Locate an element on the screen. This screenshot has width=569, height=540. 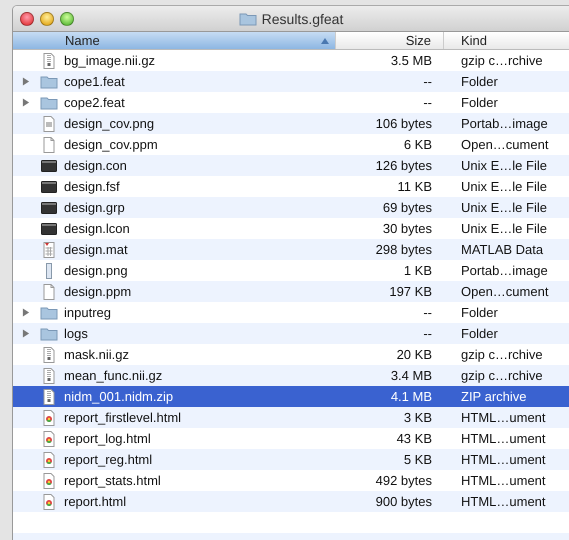
file-row: nidm_001.nidm.zip 4.1 MB ZIP archive is located at coordinates (291, 396).